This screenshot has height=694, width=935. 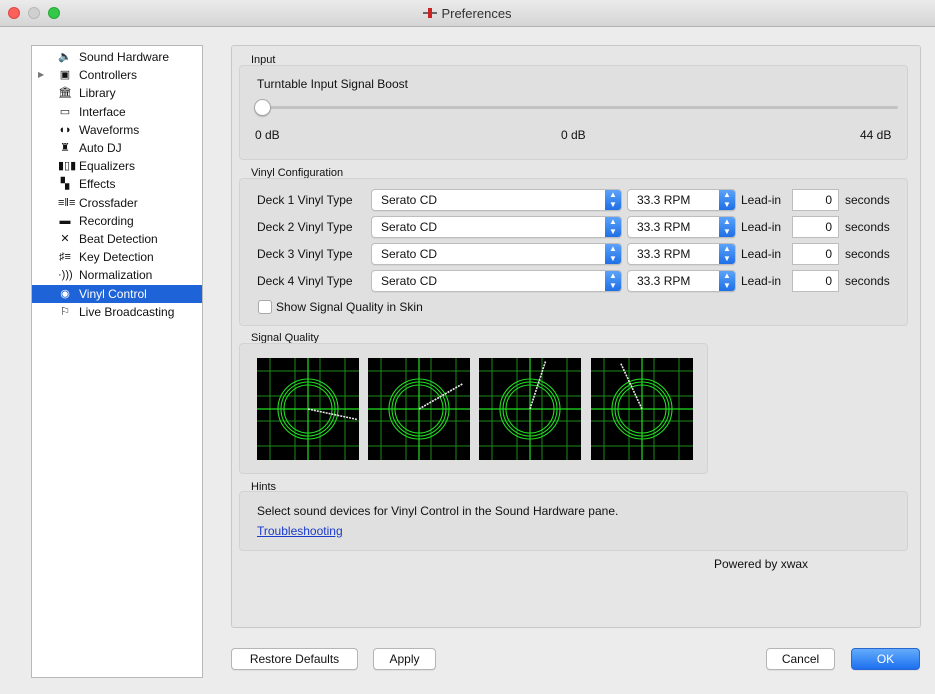 I want to click on deck-2-speed-value: 33.3 RPM, so click(x=664, y=227).